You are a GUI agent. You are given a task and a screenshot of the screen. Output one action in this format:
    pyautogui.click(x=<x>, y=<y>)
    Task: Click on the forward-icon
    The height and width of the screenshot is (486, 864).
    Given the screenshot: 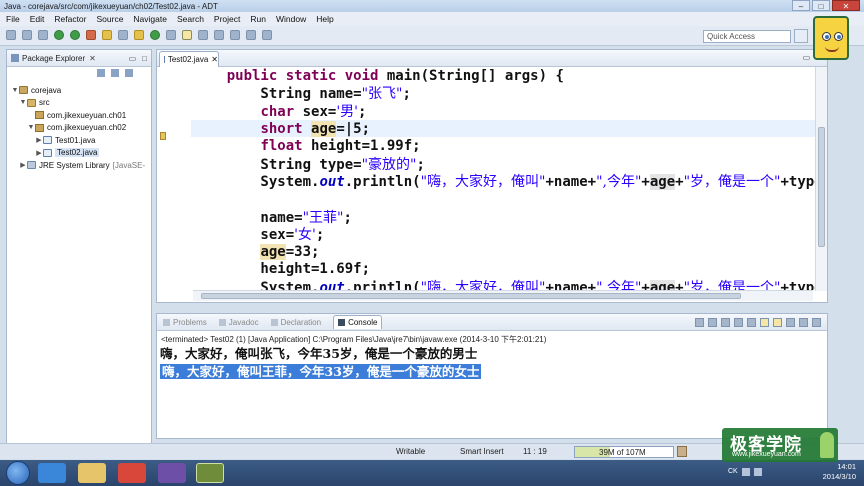 What is the action you would take?
    pyautogui.click(x=267, y=35)
    